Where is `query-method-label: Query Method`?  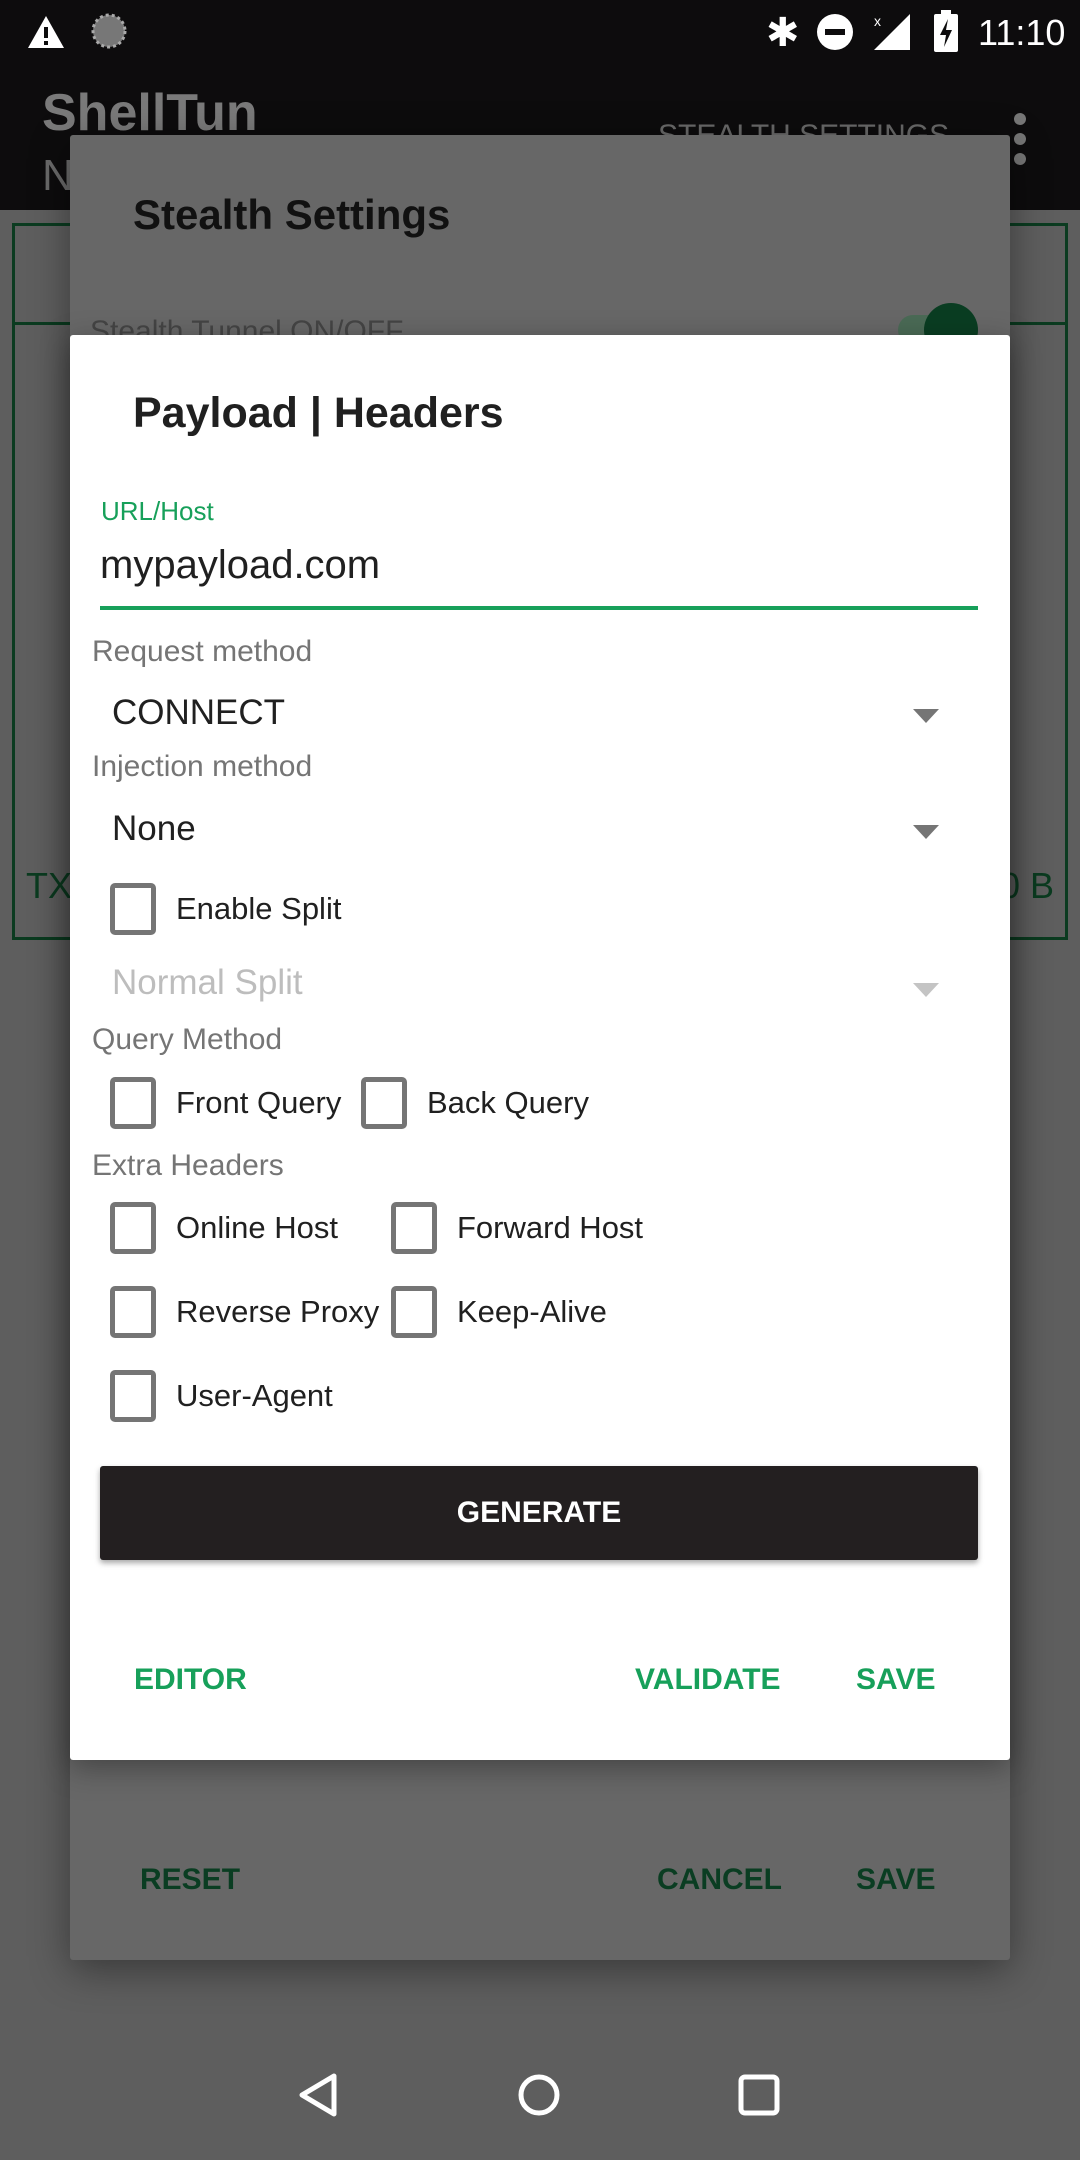 query-method-label: Query Method is located at coordinates (187, 1039).